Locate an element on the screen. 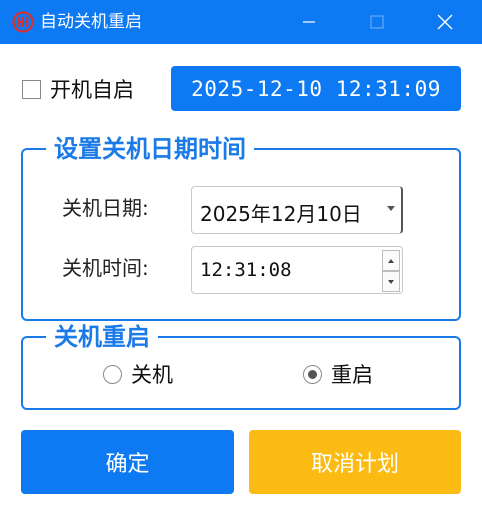  minimize-icon is located at coordinates (309, 22).